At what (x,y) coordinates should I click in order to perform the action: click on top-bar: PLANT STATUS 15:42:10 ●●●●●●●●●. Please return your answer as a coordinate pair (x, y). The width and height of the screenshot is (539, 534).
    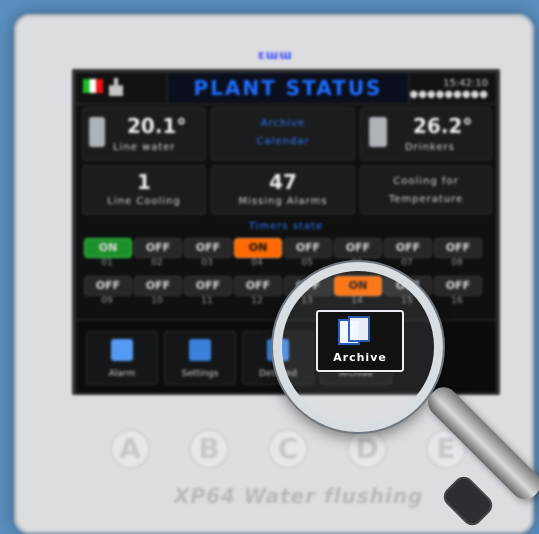
    Looking at the image, I should click on (286, 89).